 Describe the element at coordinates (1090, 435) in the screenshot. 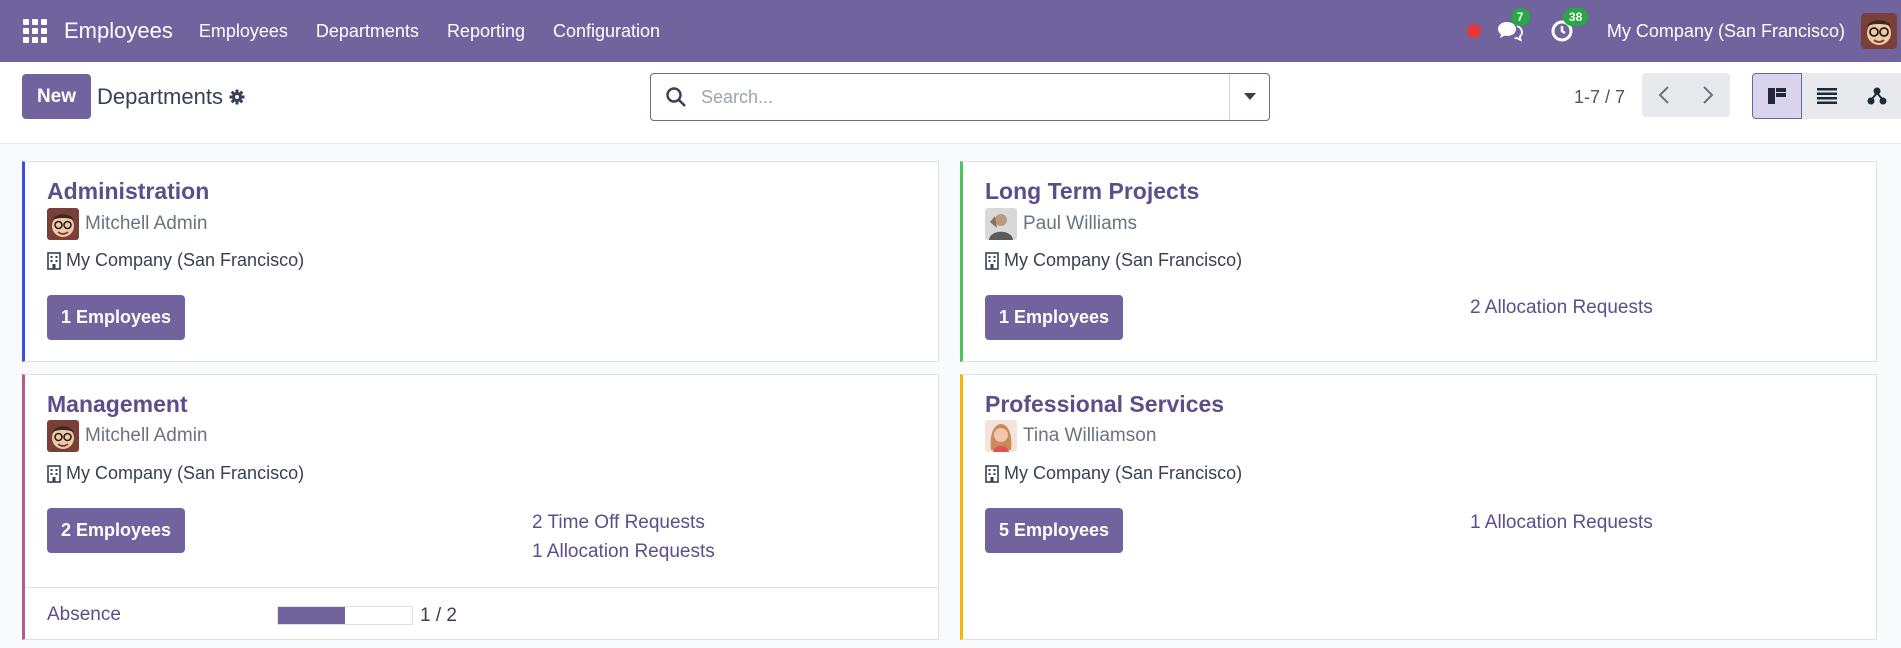

I see `manager-name: Tina Williamson` at that location.